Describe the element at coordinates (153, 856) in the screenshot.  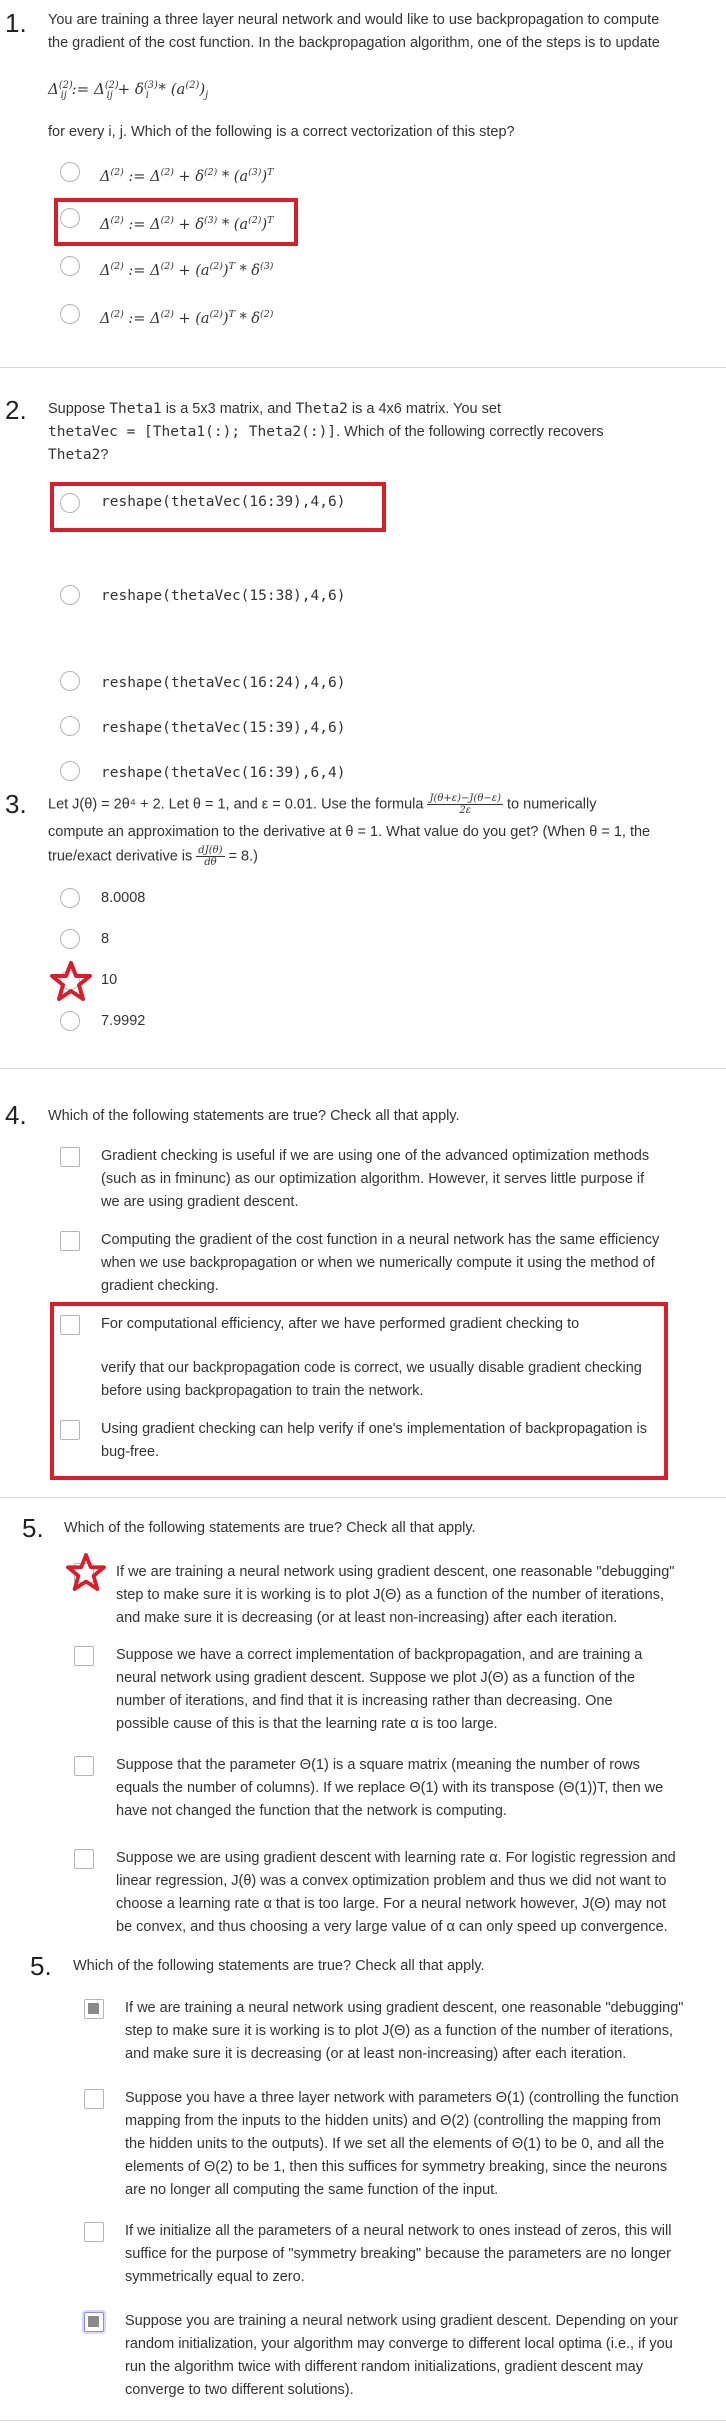
I see `question-text-line: true/exact derivative is dJ(θ) dθ = 8.)` at that location.